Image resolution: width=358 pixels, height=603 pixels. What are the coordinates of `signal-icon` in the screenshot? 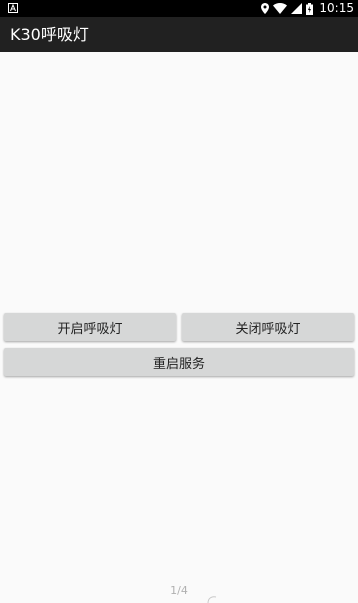 It's located at (297, 8).